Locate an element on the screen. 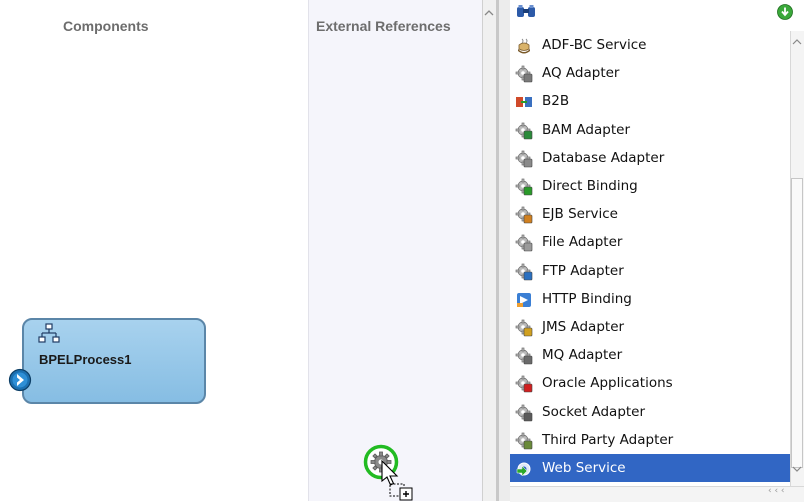 The image size is (804, 502). palette-item-label: FTP Adapter is located at coordinates (583, 270).